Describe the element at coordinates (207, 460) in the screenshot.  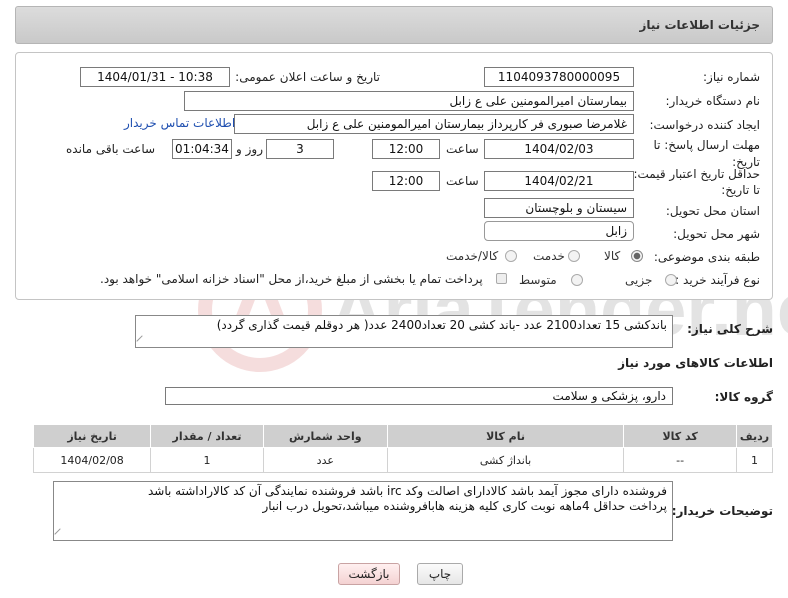
I see `cell-qty: 1` at that location.